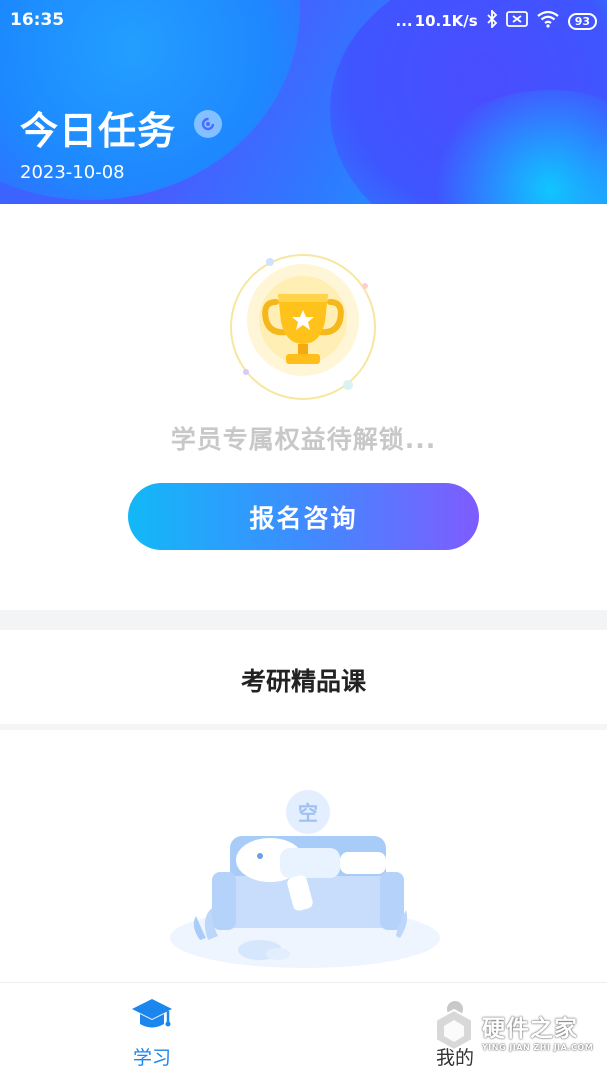 The image size is (607, 1080). What do you see at coordinates (308, 813) in the screenshot?
I see `empty-badge-text: 空` at bounding box center [308, 813].